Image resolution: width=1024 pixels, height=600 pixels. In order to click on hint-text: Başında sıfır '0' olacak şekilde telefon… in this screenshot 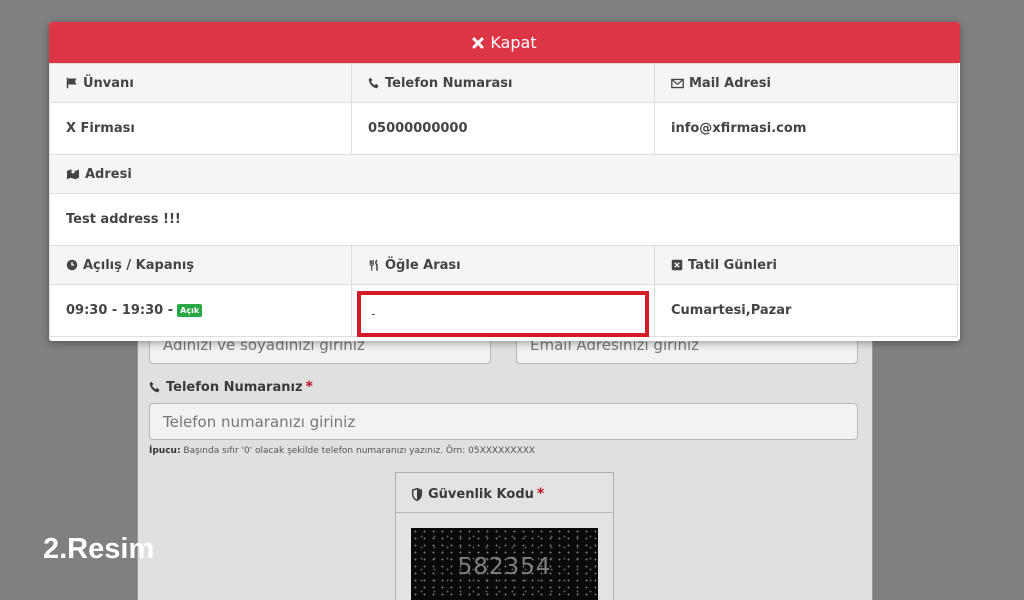, I will do `click(358, 451)`.